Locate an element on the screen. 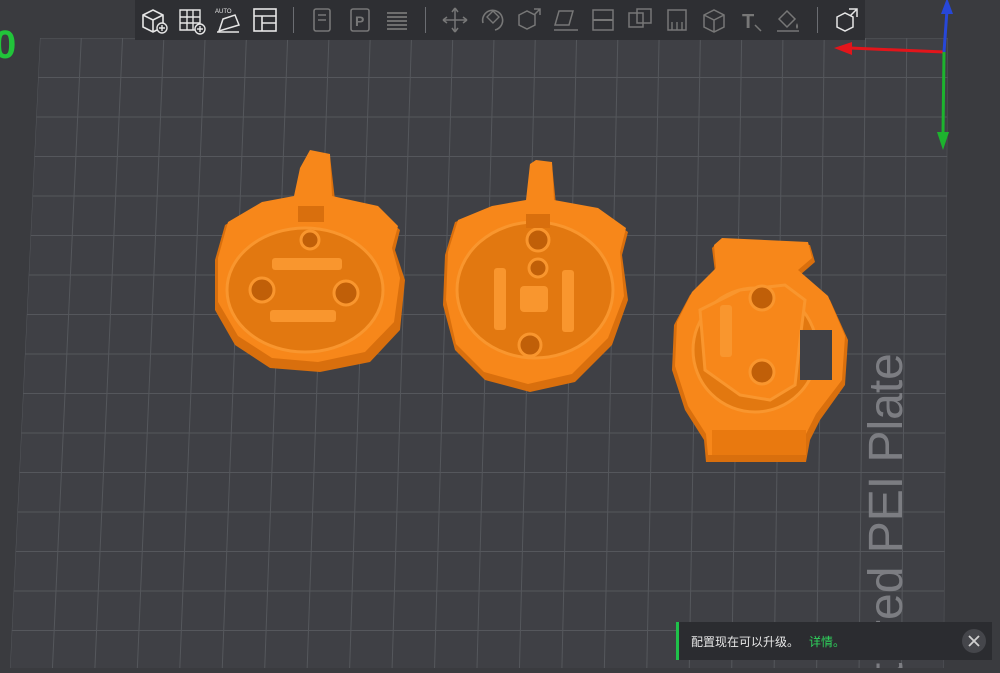 The height and width of the screenshot is (673, 1000). split-view-button is located at coordinates (264, 20).